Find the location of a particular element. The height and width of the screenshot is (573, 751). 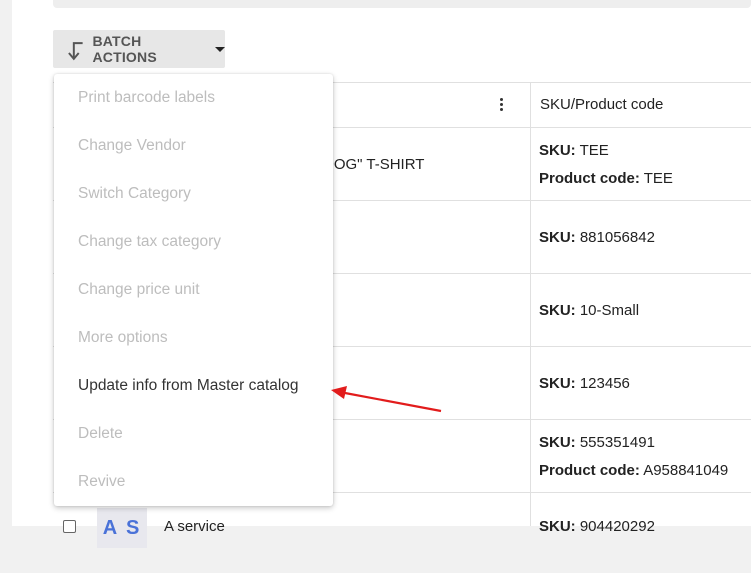

sku-value: SKU: 10-Small is located at coordinates (589, 310).